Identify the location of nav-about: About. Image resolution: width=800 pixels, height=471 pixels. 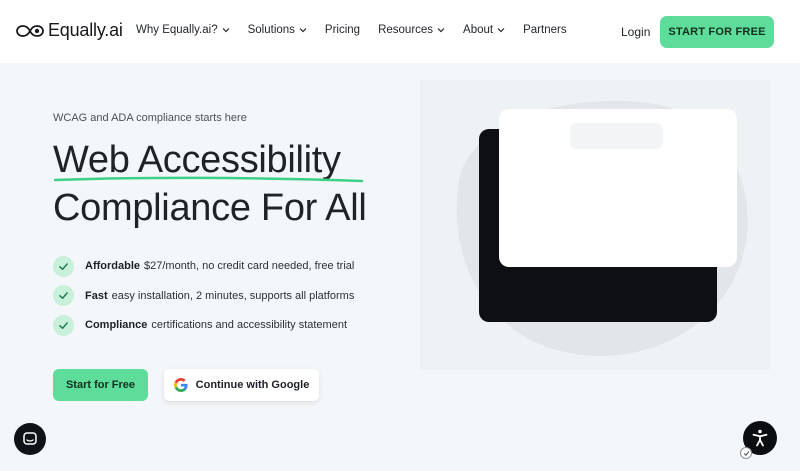
(484, 30).